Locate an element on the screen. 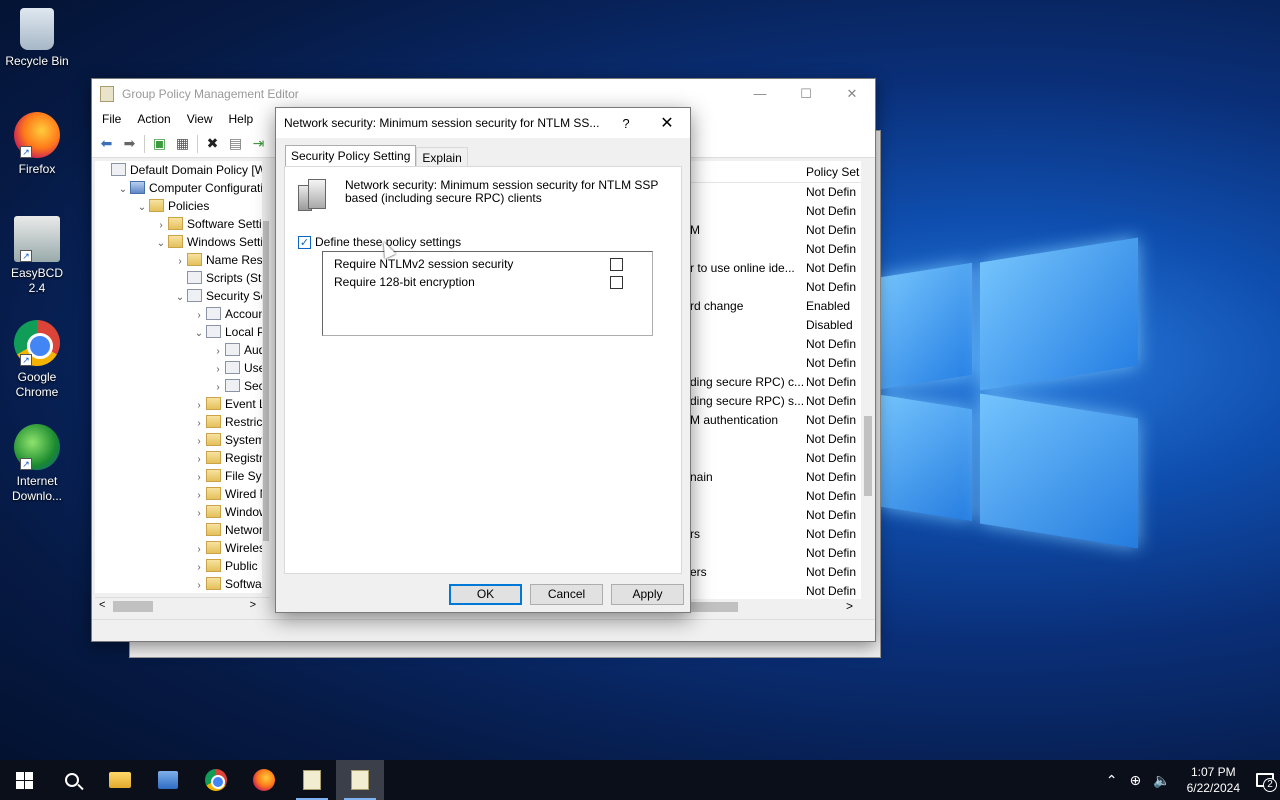  table-row: ding secure RPC) s... Not Defin is located at coordinates (782, 401).